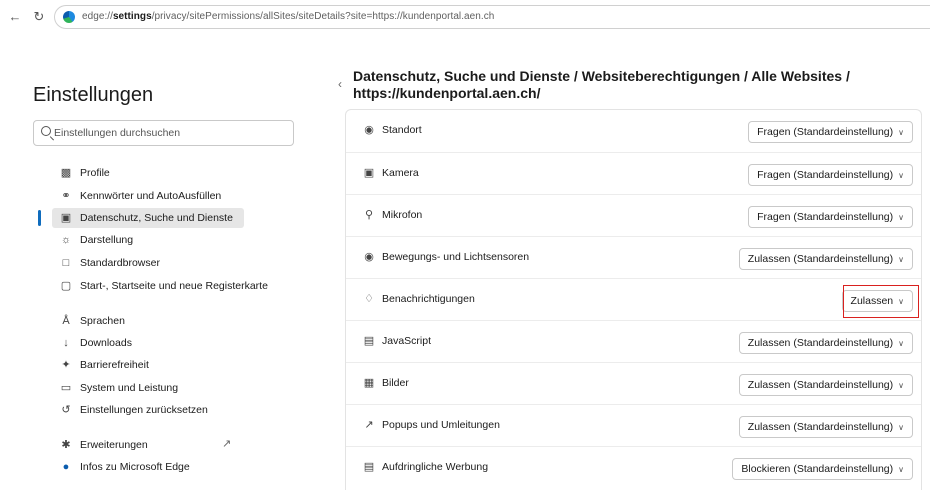  What do you see at coordinates (66, 262) in the screenshot?
I see `browser-icon: □` at bounding box center [66, 262].